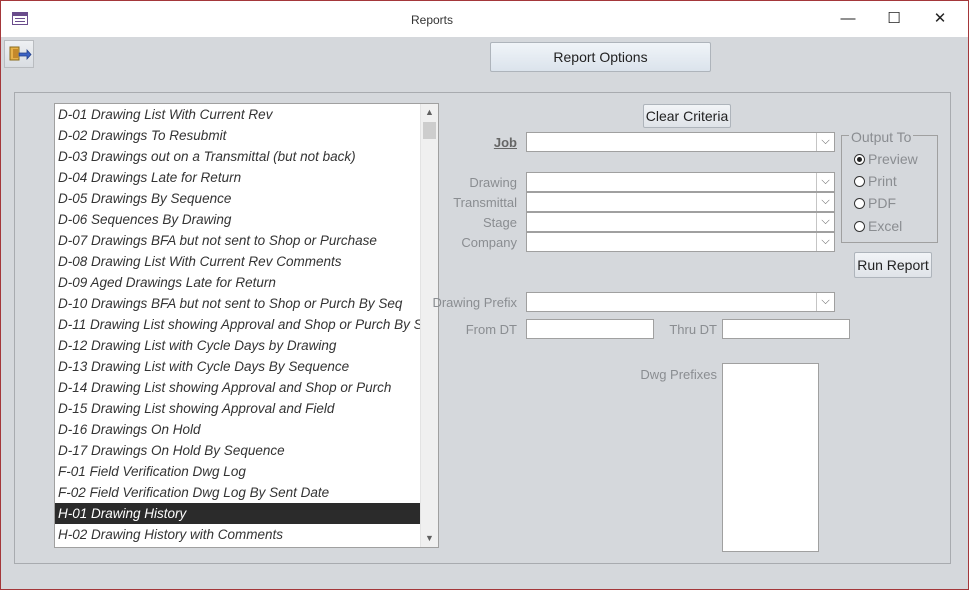  I want to click on radio-pdf: PDF, so click(875, 203).